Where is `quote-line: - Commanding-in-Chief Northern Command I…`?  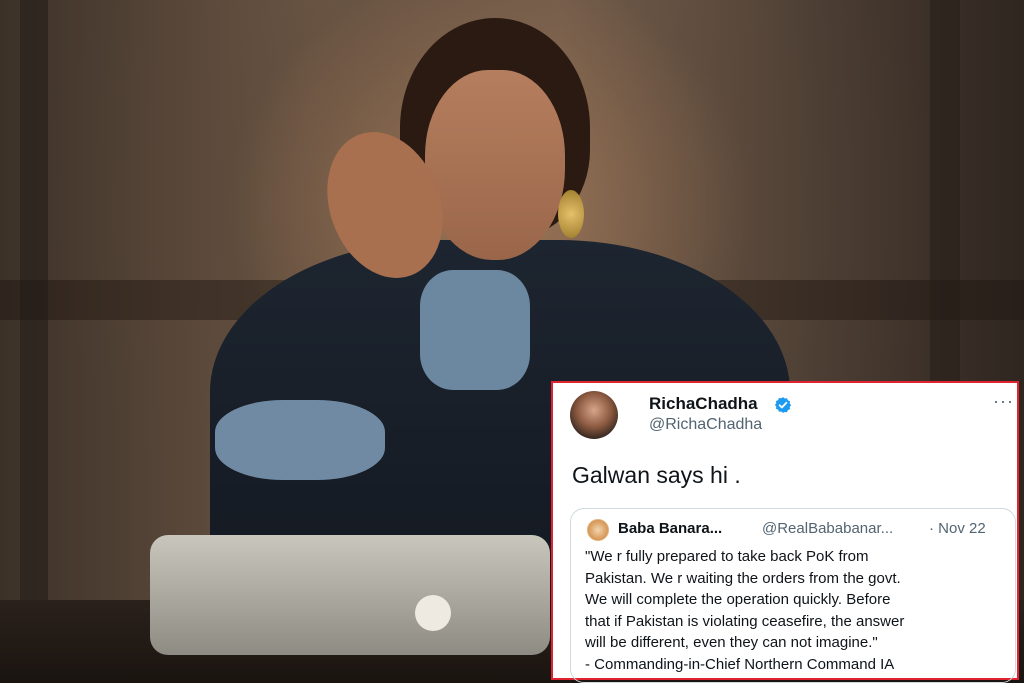 quote-line: - Commanding-in-Chief Northern Command I… is located at coordinates (740, 664).